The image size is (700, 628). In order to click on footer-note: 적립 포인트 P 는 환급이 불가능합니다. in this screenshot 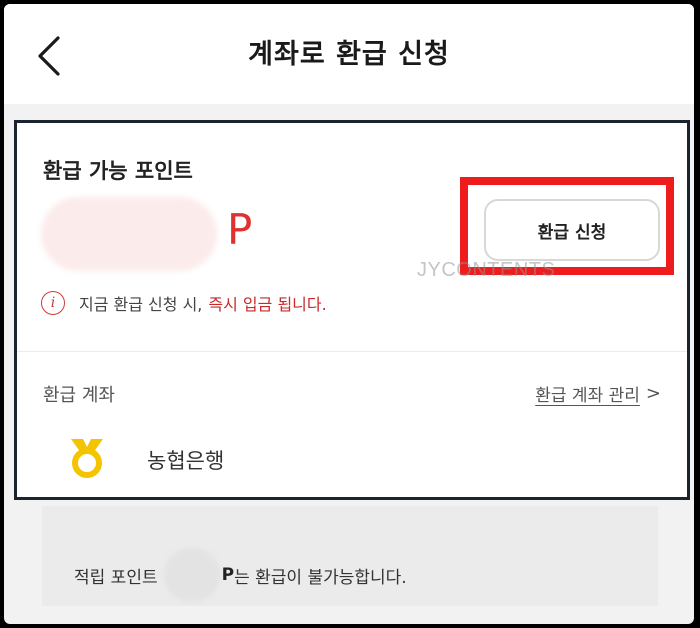, I will do `click(350, 556)`.